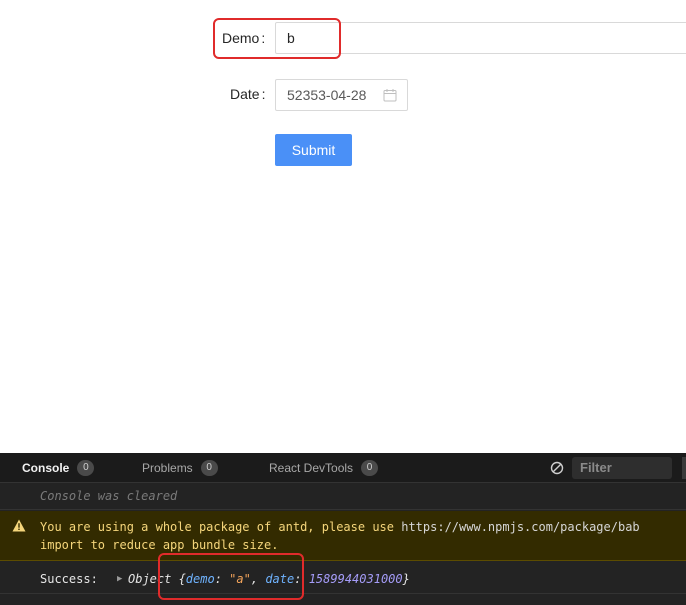 Image resolution: width=686 pixels, height=605 pixels. I want to click on tab-problems-badge: 0, so click(209, 467).